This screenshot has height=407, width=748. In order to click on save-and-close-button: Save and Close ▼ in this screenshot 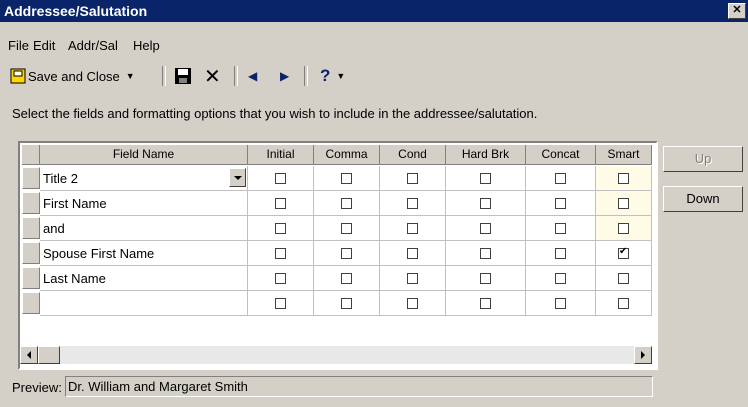, I will do `click(72, 76)`.